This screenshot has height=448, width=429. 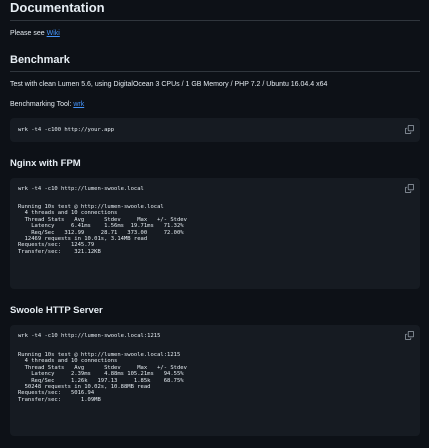 I want to click on documentation-paragraph: Please see Wiki, so click(x=35, y=34).